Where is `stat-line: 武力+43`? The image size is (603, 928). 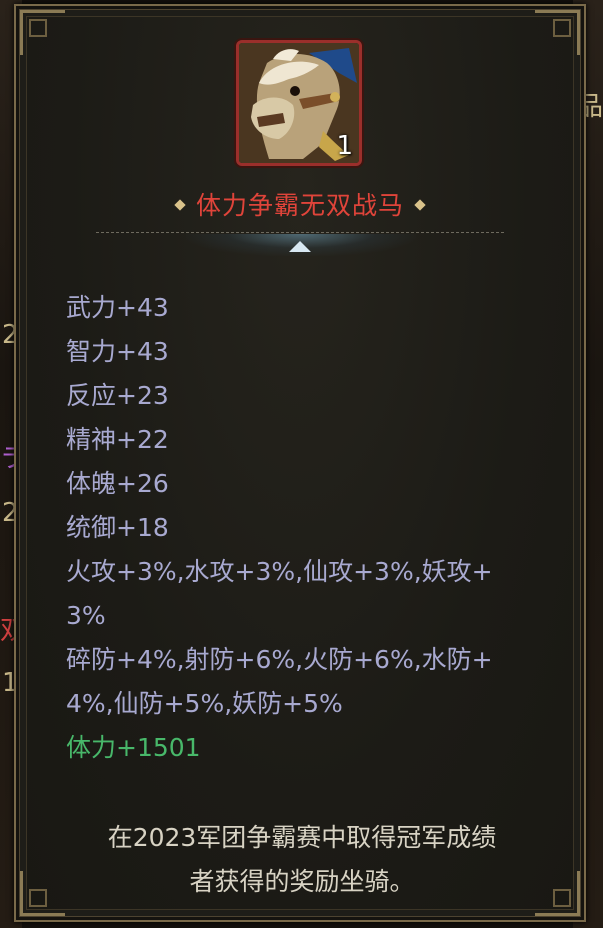 stat-line: 武力+43 is located at coordinates (117, 307).